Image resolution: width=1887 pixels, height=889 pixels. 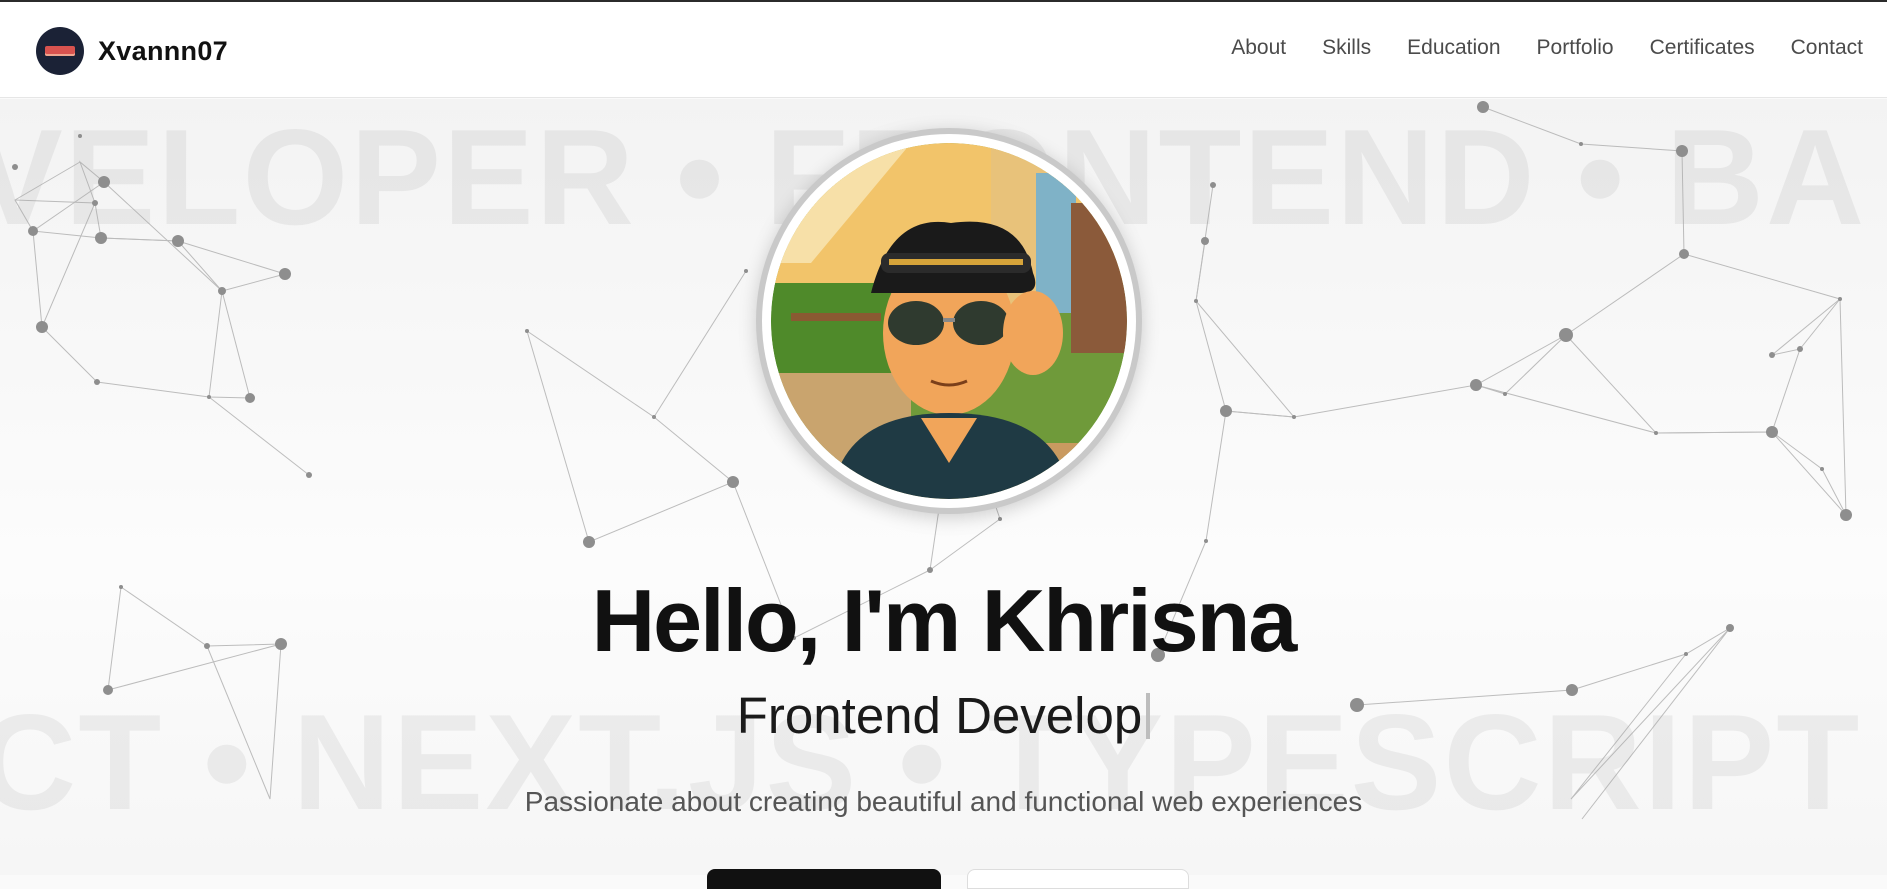 I want to click on nav-skills: Skills, so click(x=1346, y=48).